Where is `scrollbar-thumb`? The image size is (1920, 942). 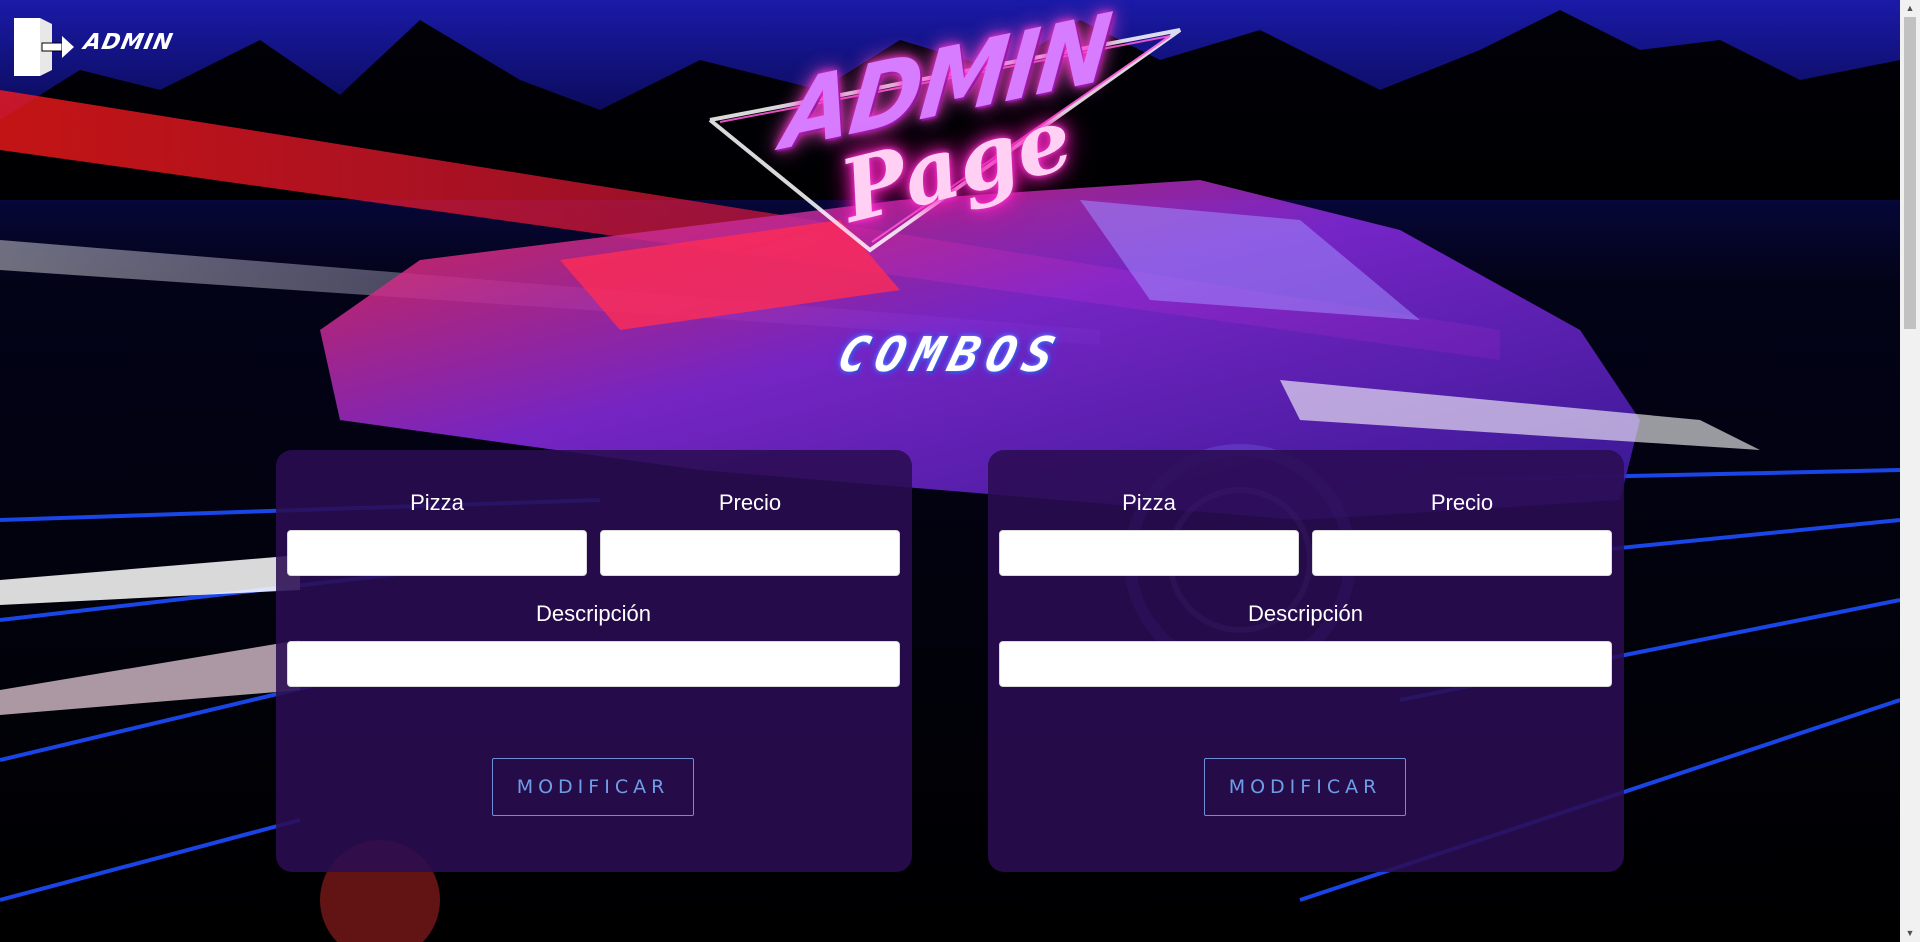
scrollbar-thumb is located at coordinates (1910, 173).